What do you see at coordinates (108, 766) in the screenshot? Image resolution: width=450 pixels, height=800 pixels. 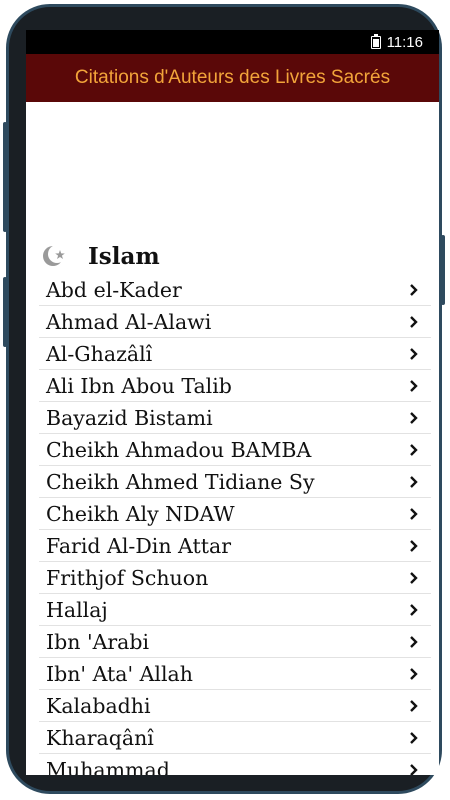 I see `author-name: Muhammad` at bounding box center [108, 766].